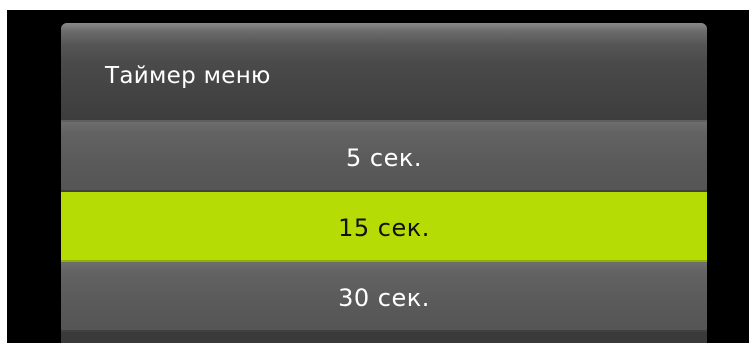  I want to click on panel-title: Таймер меню, so click(188, 76).